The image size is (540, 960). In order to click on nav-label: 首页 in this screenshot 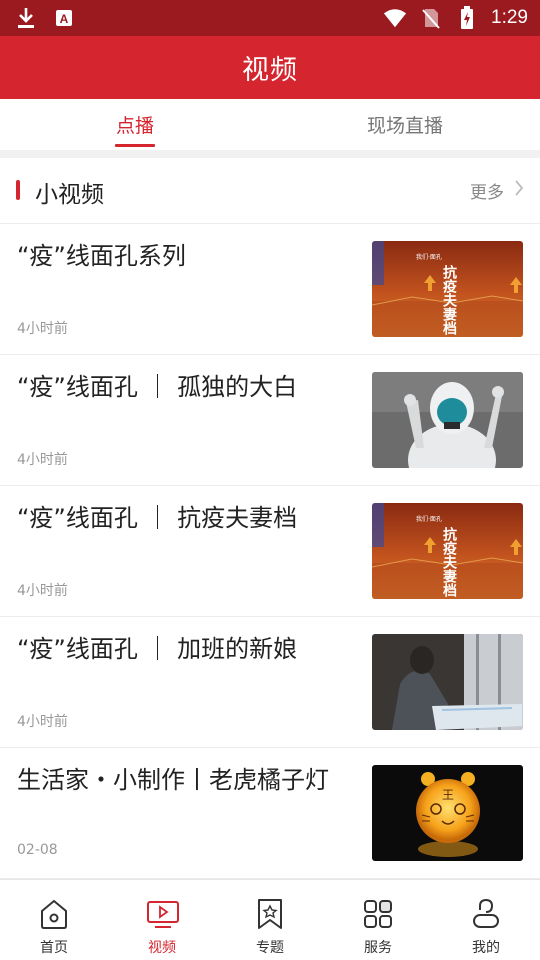, I will do `click(54, 948)`.